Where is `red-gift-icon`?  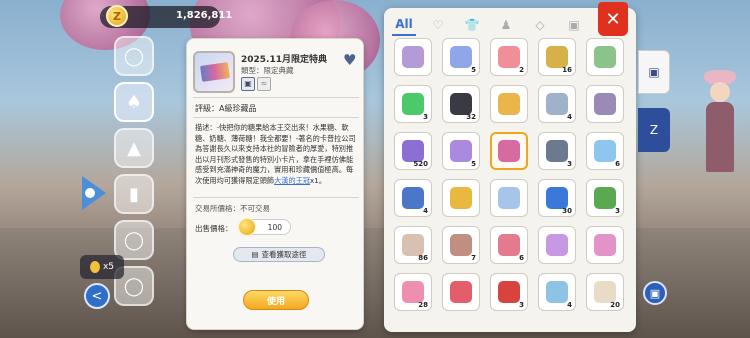 red-gift-icon is located at coordinates (509, 292).